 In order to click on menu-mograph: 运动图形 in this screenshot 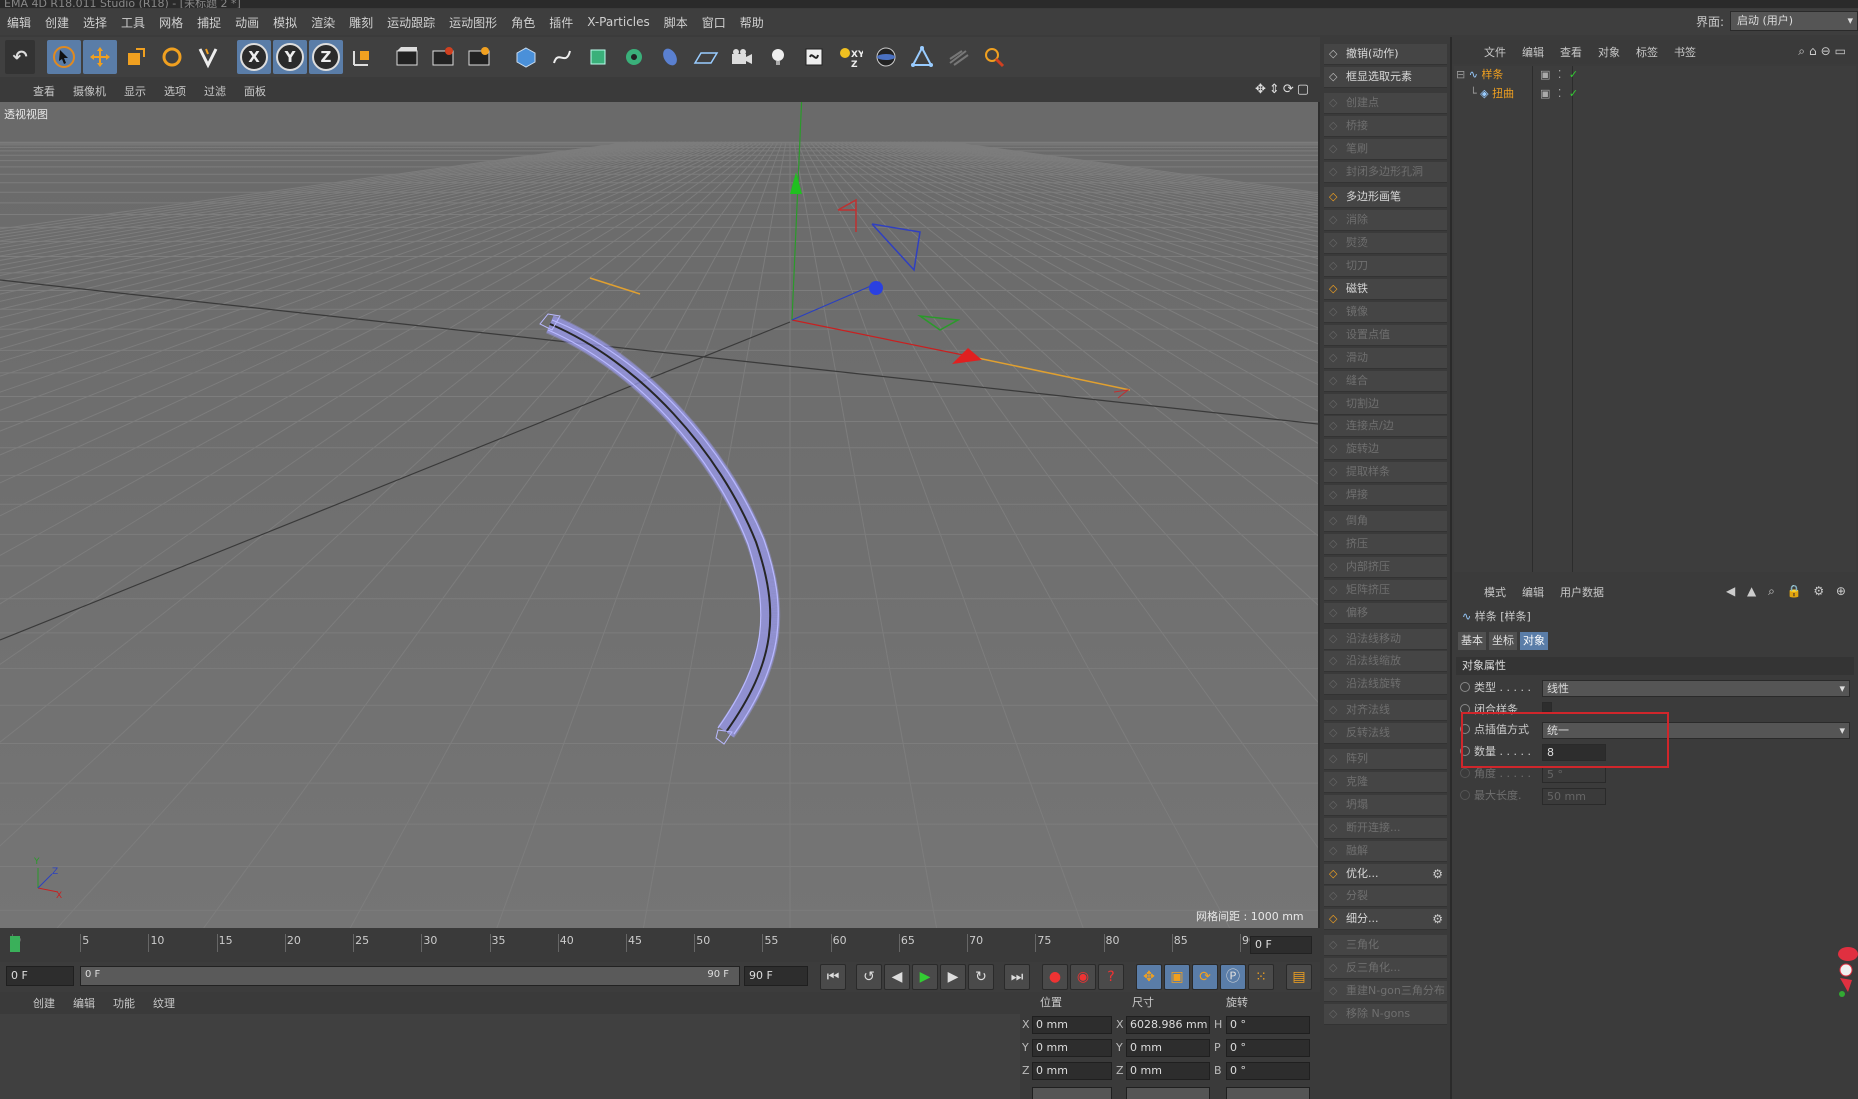, I will do `click(473, 22)`.